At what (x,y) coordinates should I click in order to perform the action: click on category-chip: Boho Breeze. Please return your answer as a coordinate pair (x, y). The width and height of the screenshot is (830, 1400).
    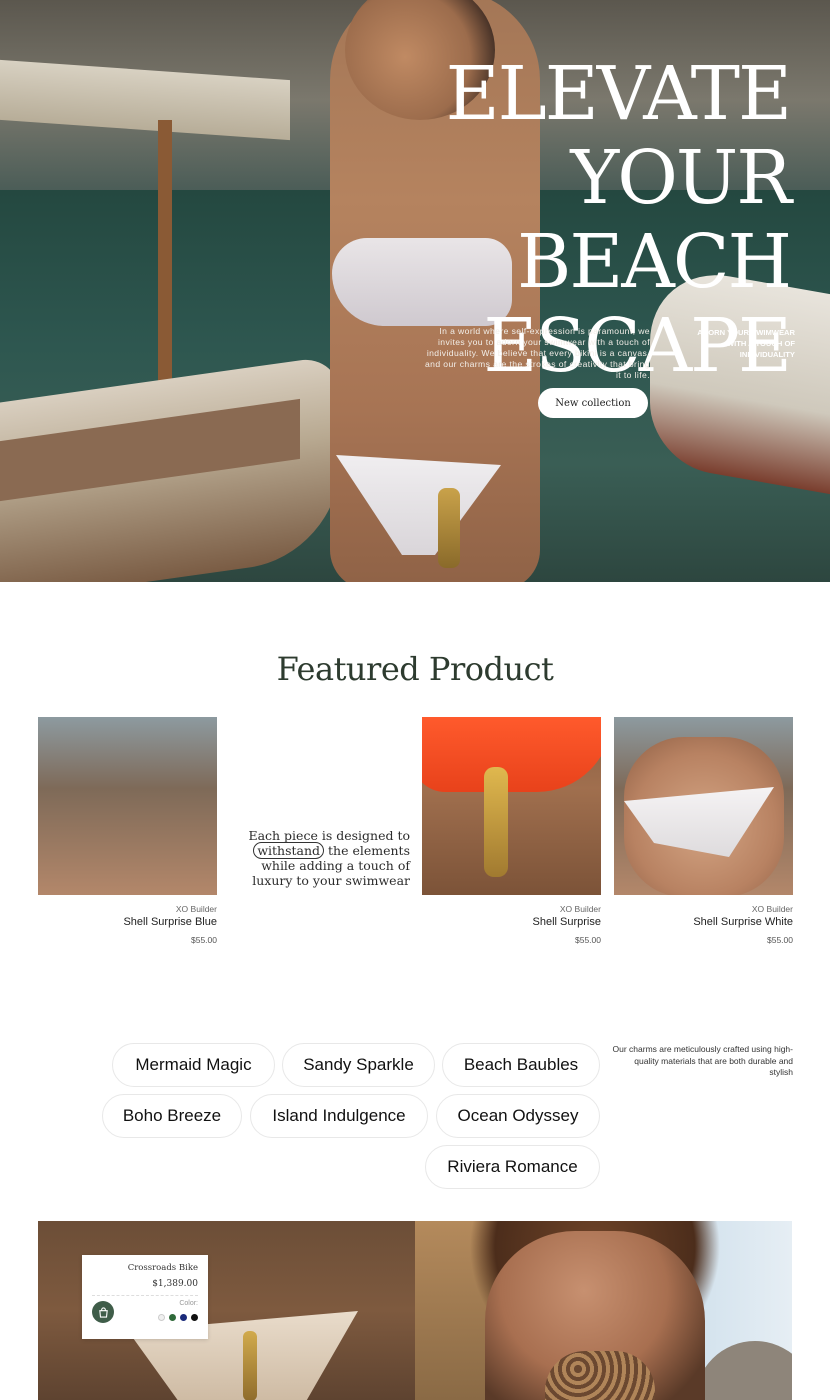
    Looking at the image, I should click on (172, 1116).